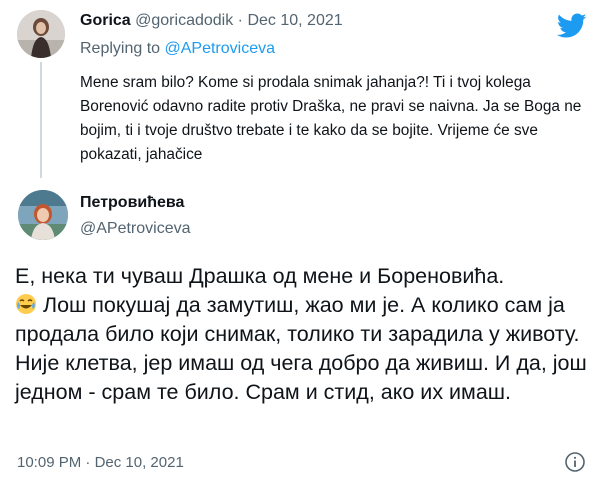 This screenshot has height=484, width=600. I want to click on tweet1-author-handle: @goricadodik, so click(184, 20).